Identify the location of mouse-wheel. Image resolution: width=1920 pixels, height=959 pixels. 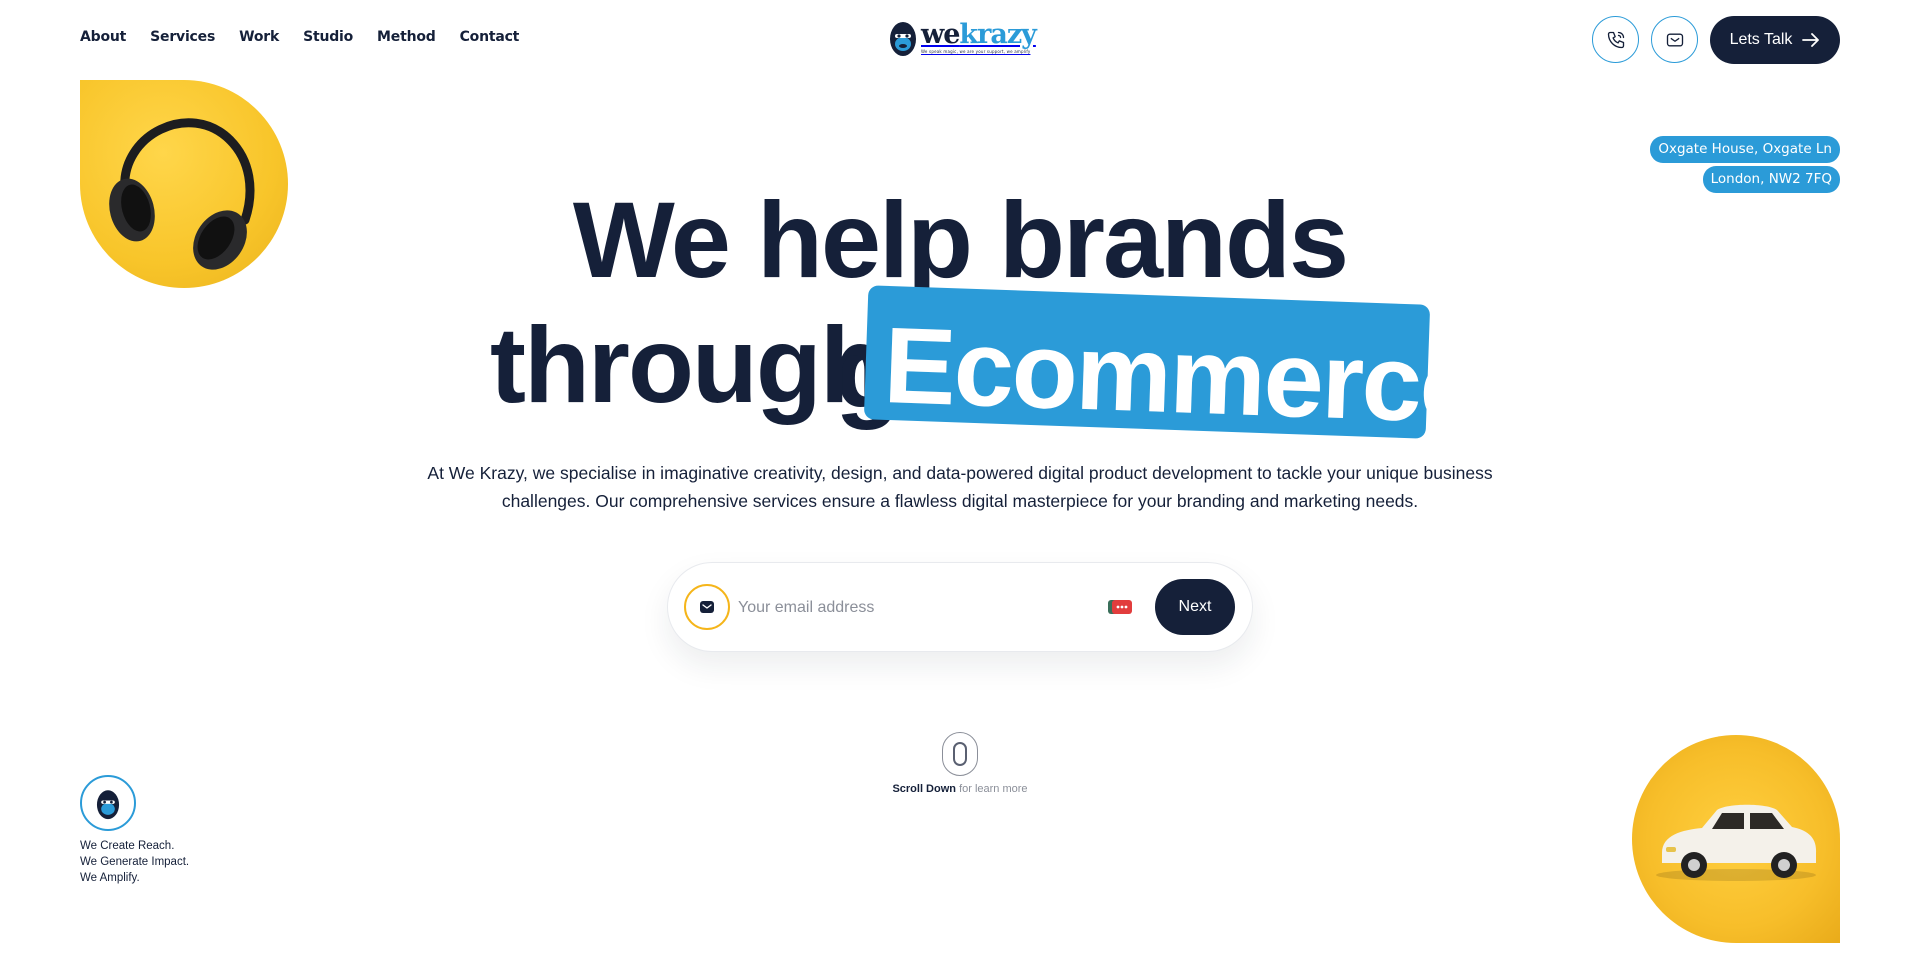
(960, 754).